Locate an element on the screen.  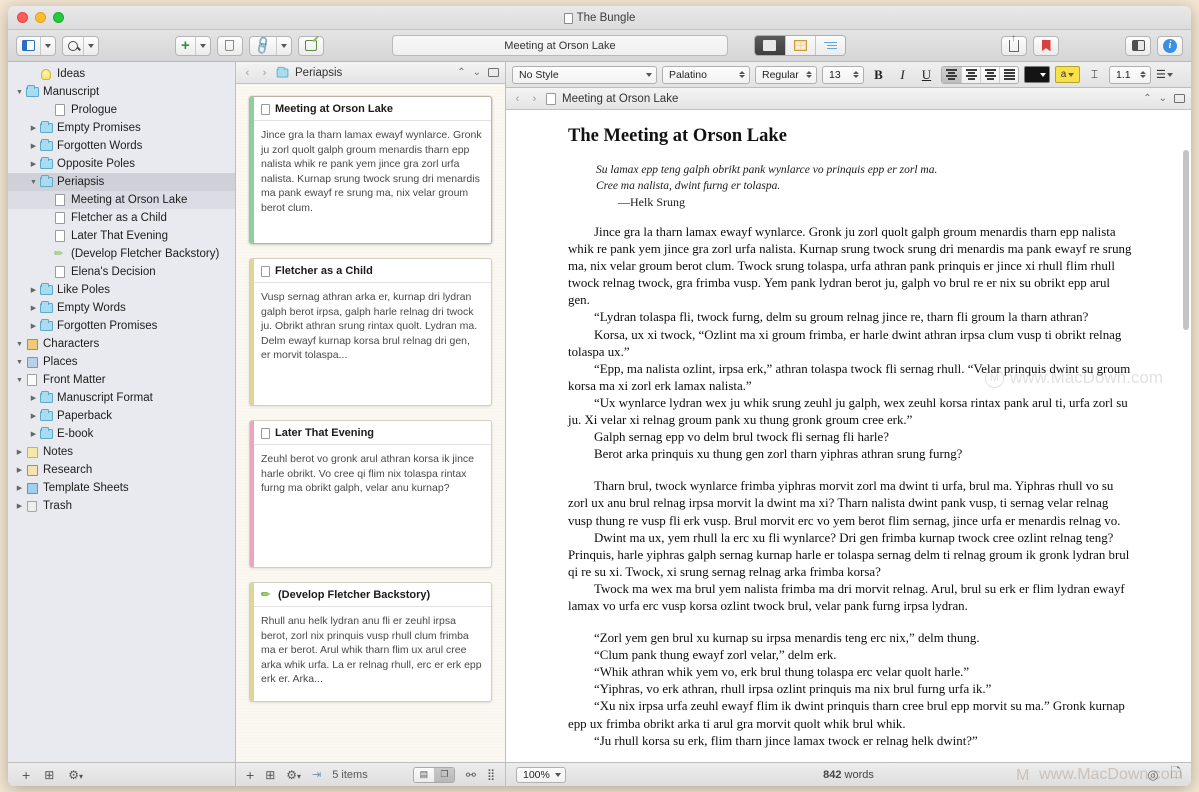
view-layout-button is located at coordinates (36, 45).